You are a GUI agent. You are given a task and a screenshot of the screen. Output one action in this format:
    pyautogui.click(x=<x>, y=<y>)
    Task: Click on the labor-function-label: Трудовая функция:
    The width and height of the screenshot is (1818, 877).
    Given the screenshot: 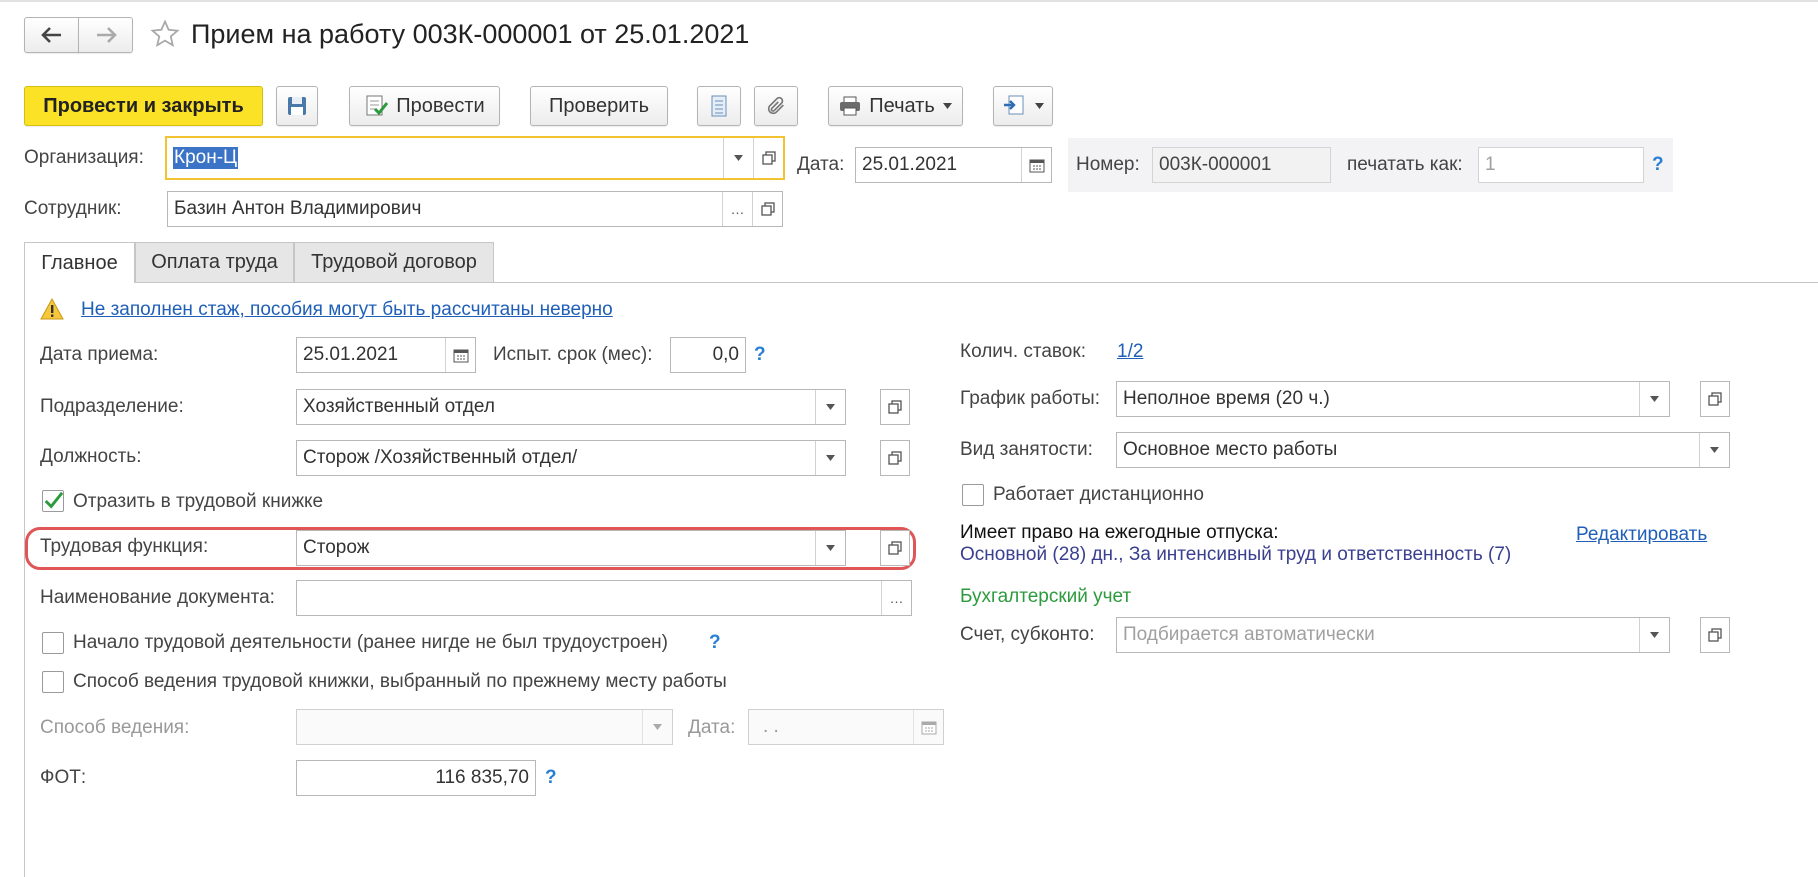 What is the action you would take?
    pyautogui.click(x=124, y=546)
    